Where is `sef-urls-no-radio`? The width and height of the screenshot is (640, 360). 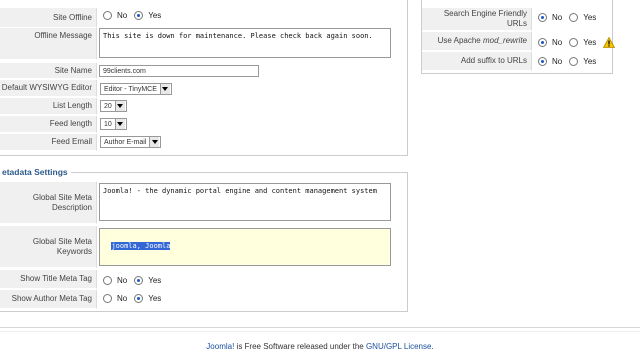 sef-urls-no-radio is located at coordinates (542, 17).